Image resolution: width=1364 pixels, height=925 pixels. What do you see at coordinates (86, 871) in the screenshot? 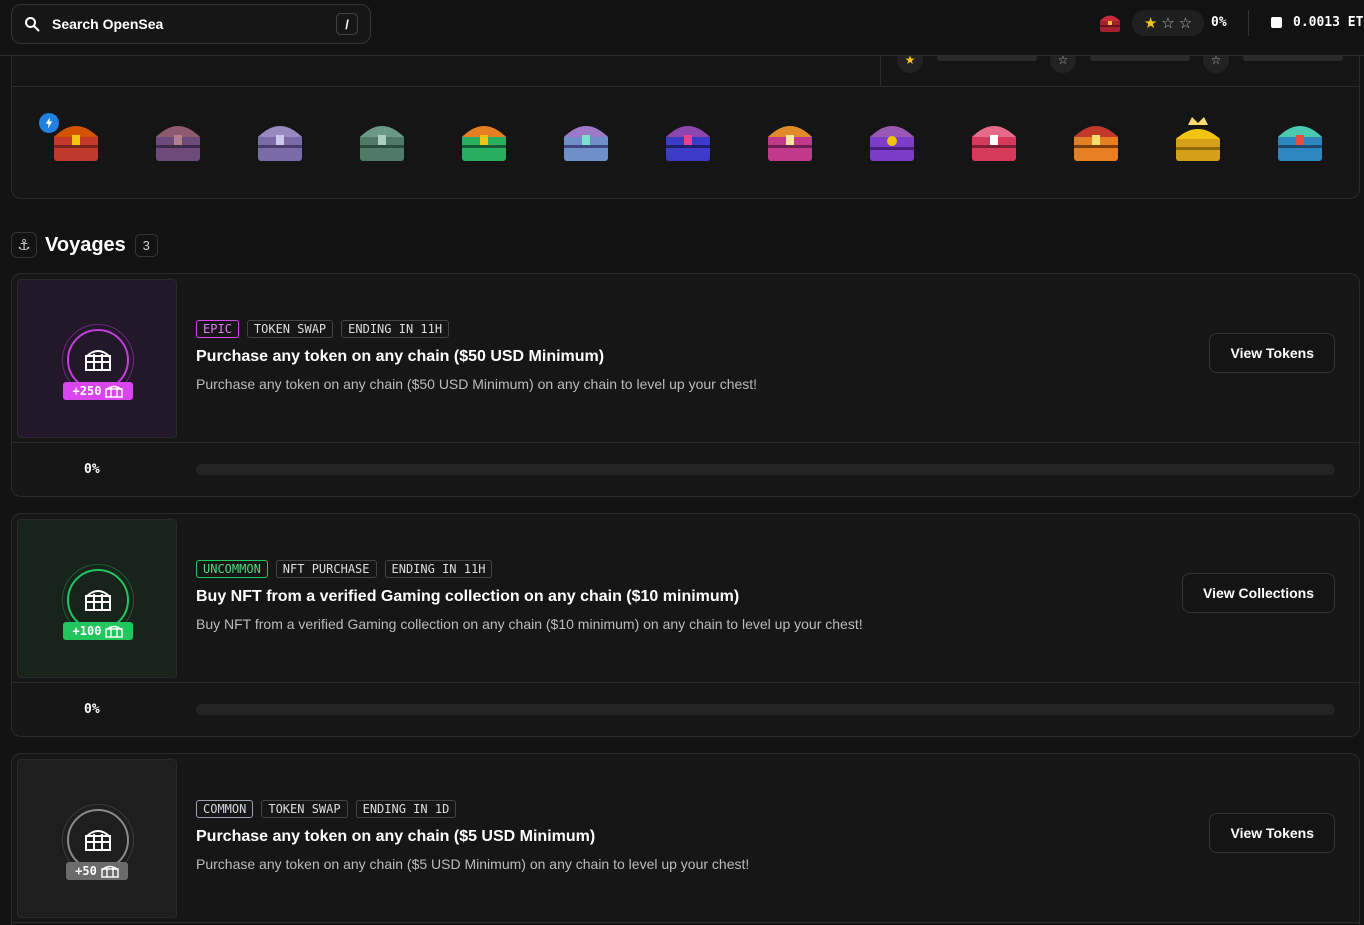
I see `points-value: +50` at bounding box center [86, 871].